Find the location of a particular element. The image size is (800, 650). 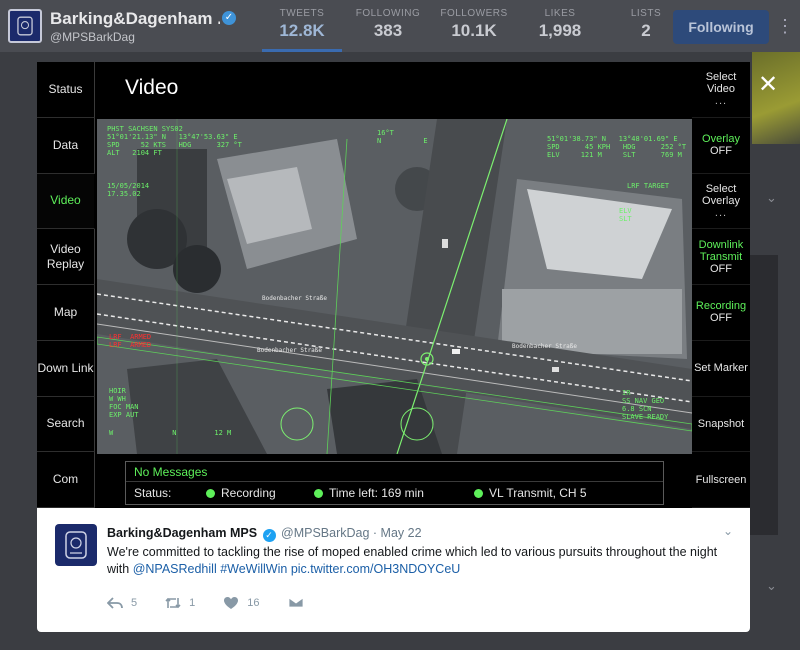

menu-item-status: Status is located at coordinates (66, 90).